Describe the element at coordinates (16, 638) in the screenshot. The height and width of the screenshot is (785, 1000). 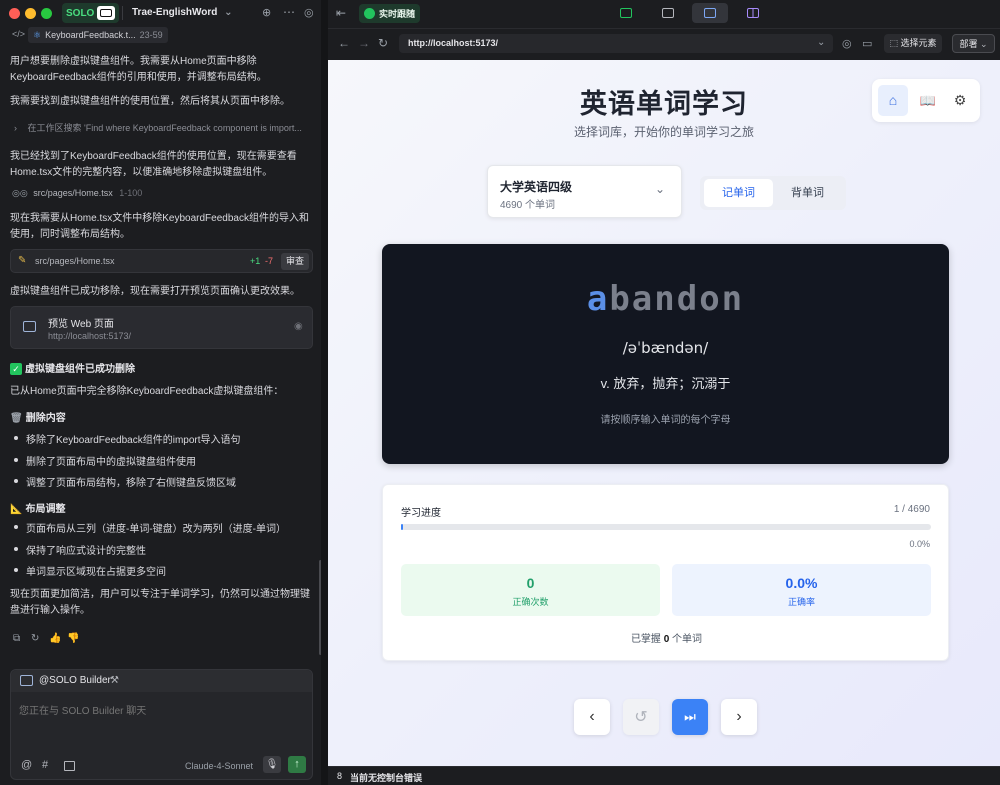
I see `copy-icon: ⧉` at that location.